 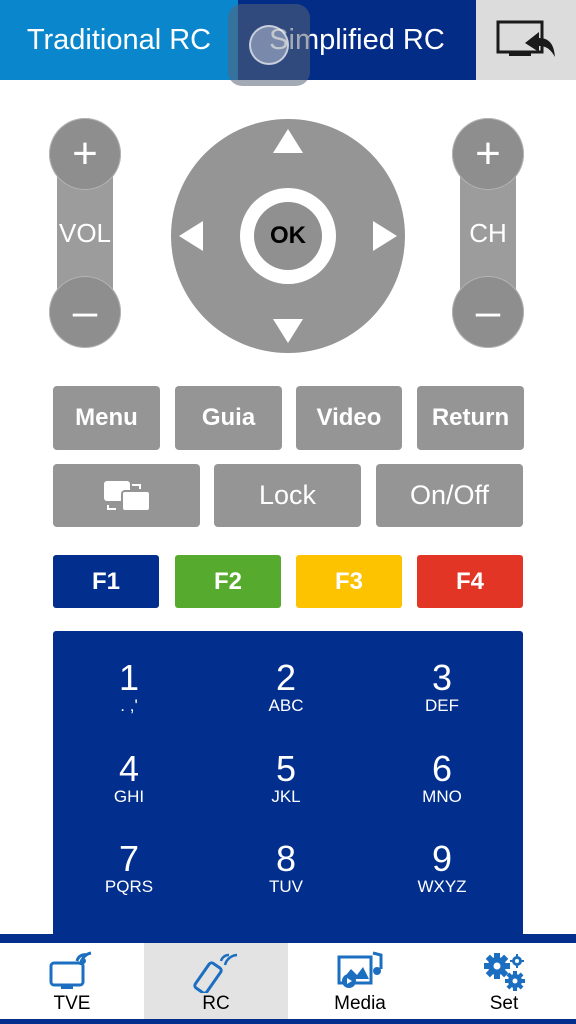 What do you see at coordinates (215, 973) in the screenshot?
I see `remote-control-icon` at bounding box center [215, 973].